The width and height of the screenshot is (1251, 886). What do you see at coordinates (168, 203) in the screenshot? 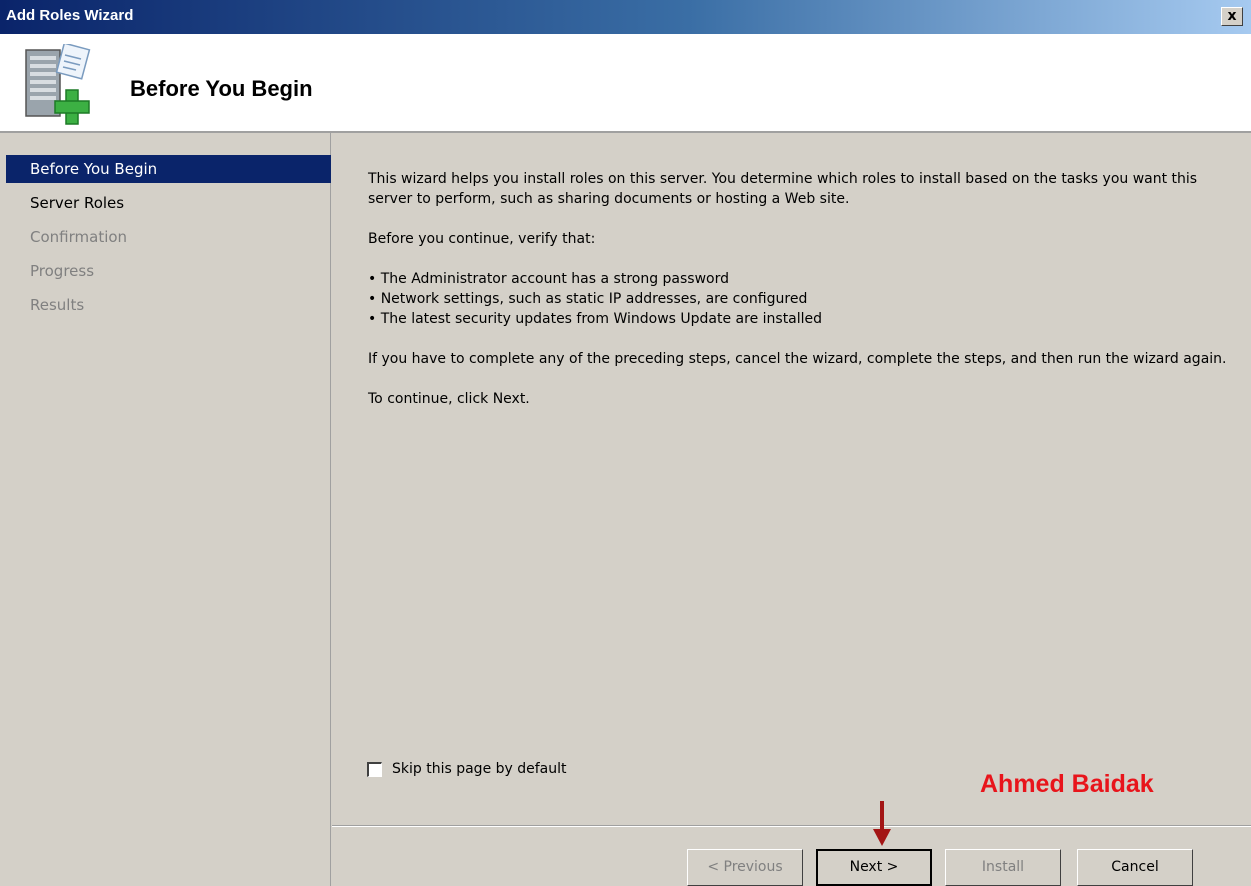
I see `step-server-roles: Server Roles` at bounding box center [168, 203].